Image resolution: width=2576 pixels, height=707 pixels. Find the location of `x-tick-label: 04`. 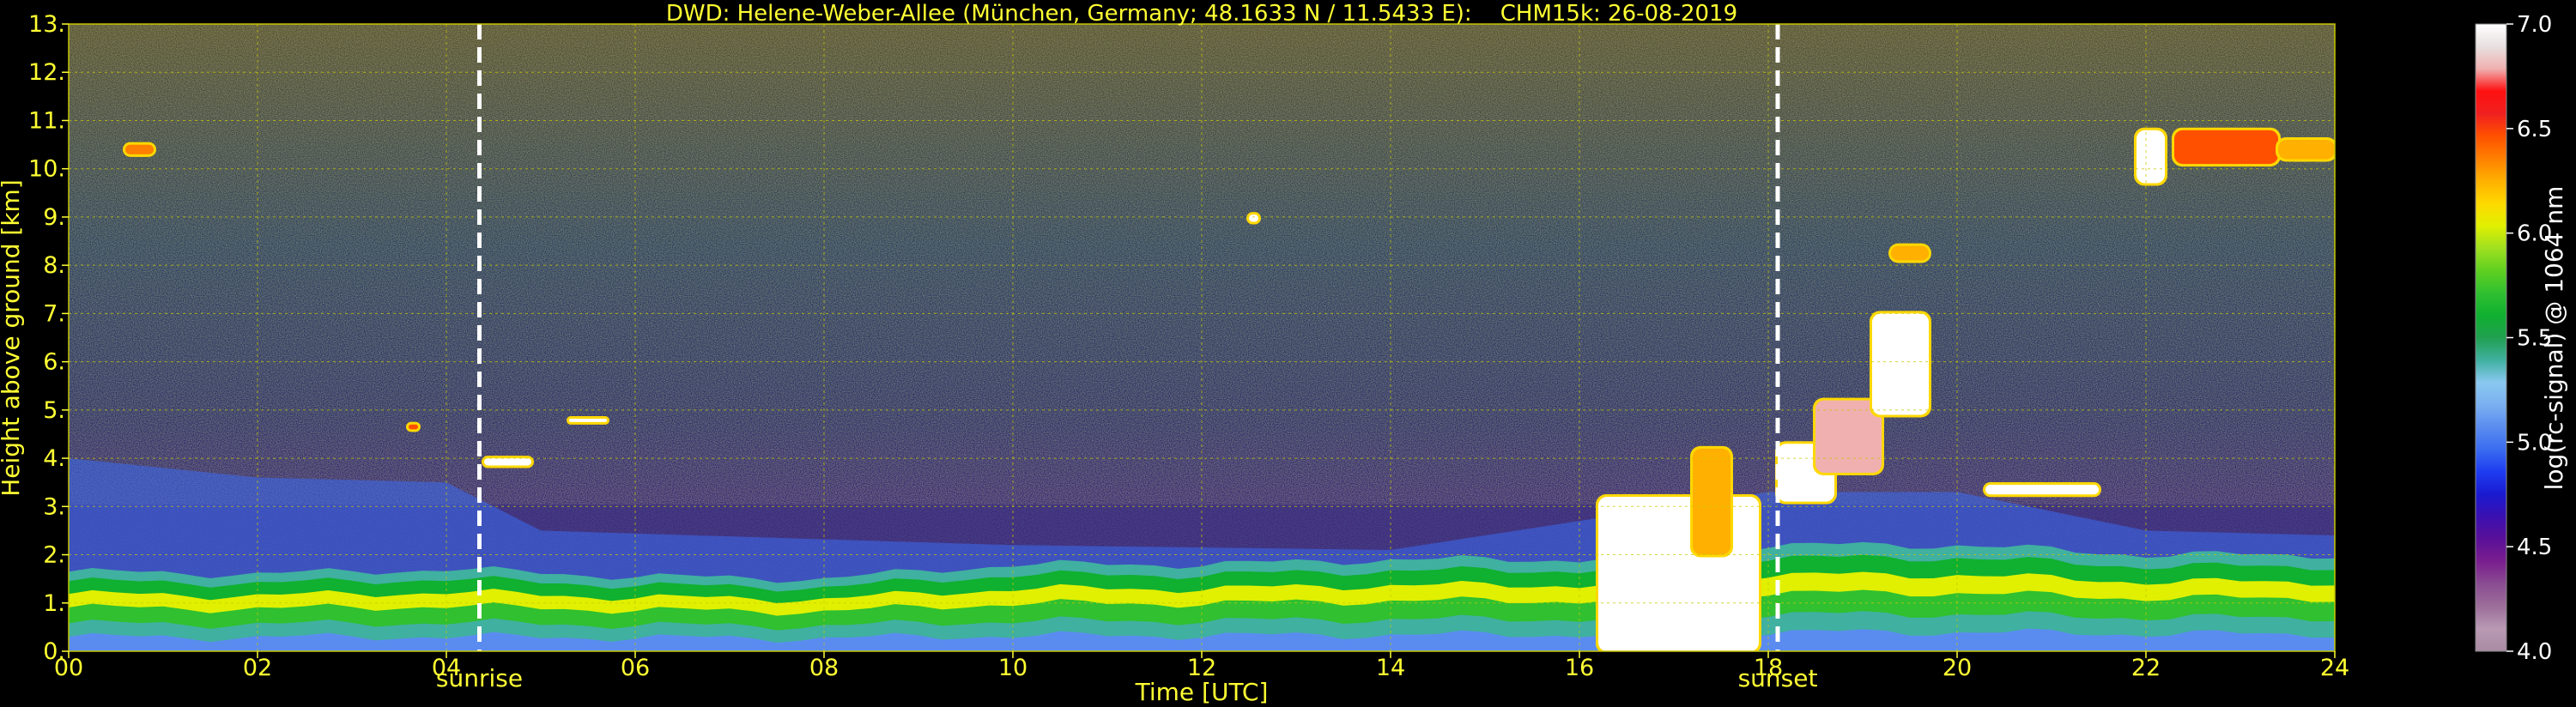

x-tick-label: 04 is located at coordinates (446, 668).